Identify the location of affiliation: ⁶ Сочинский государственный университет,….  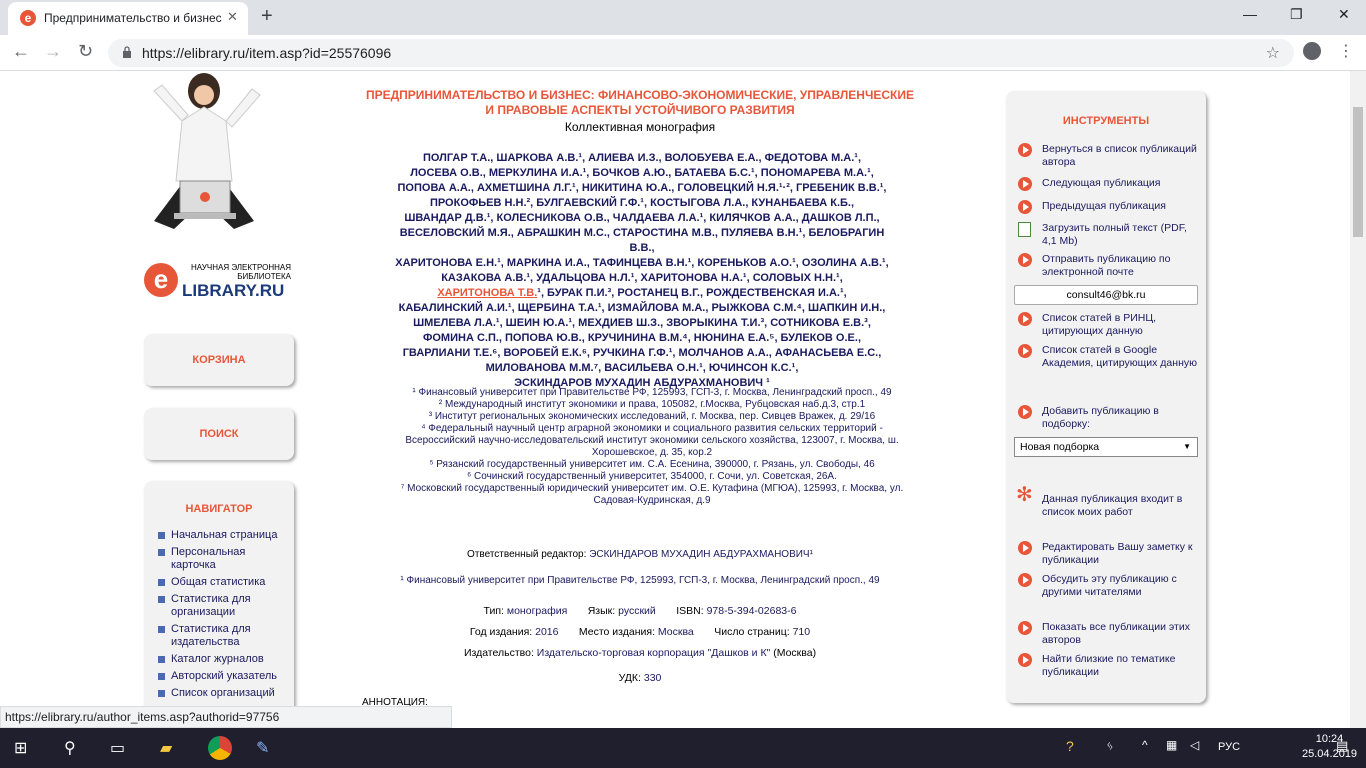
(652, 476).